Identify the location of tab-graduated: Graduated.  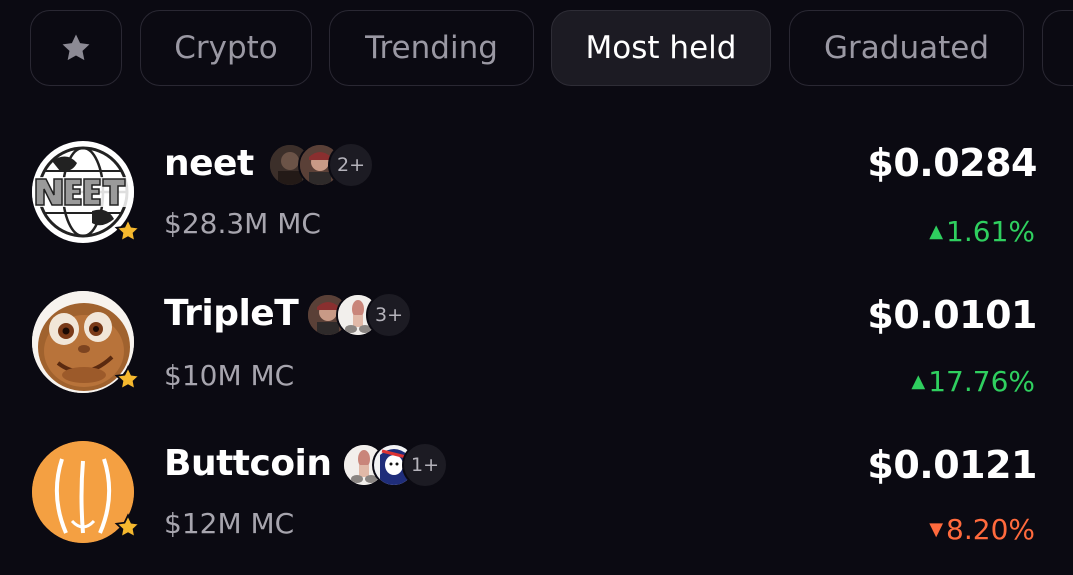
(906, 48).